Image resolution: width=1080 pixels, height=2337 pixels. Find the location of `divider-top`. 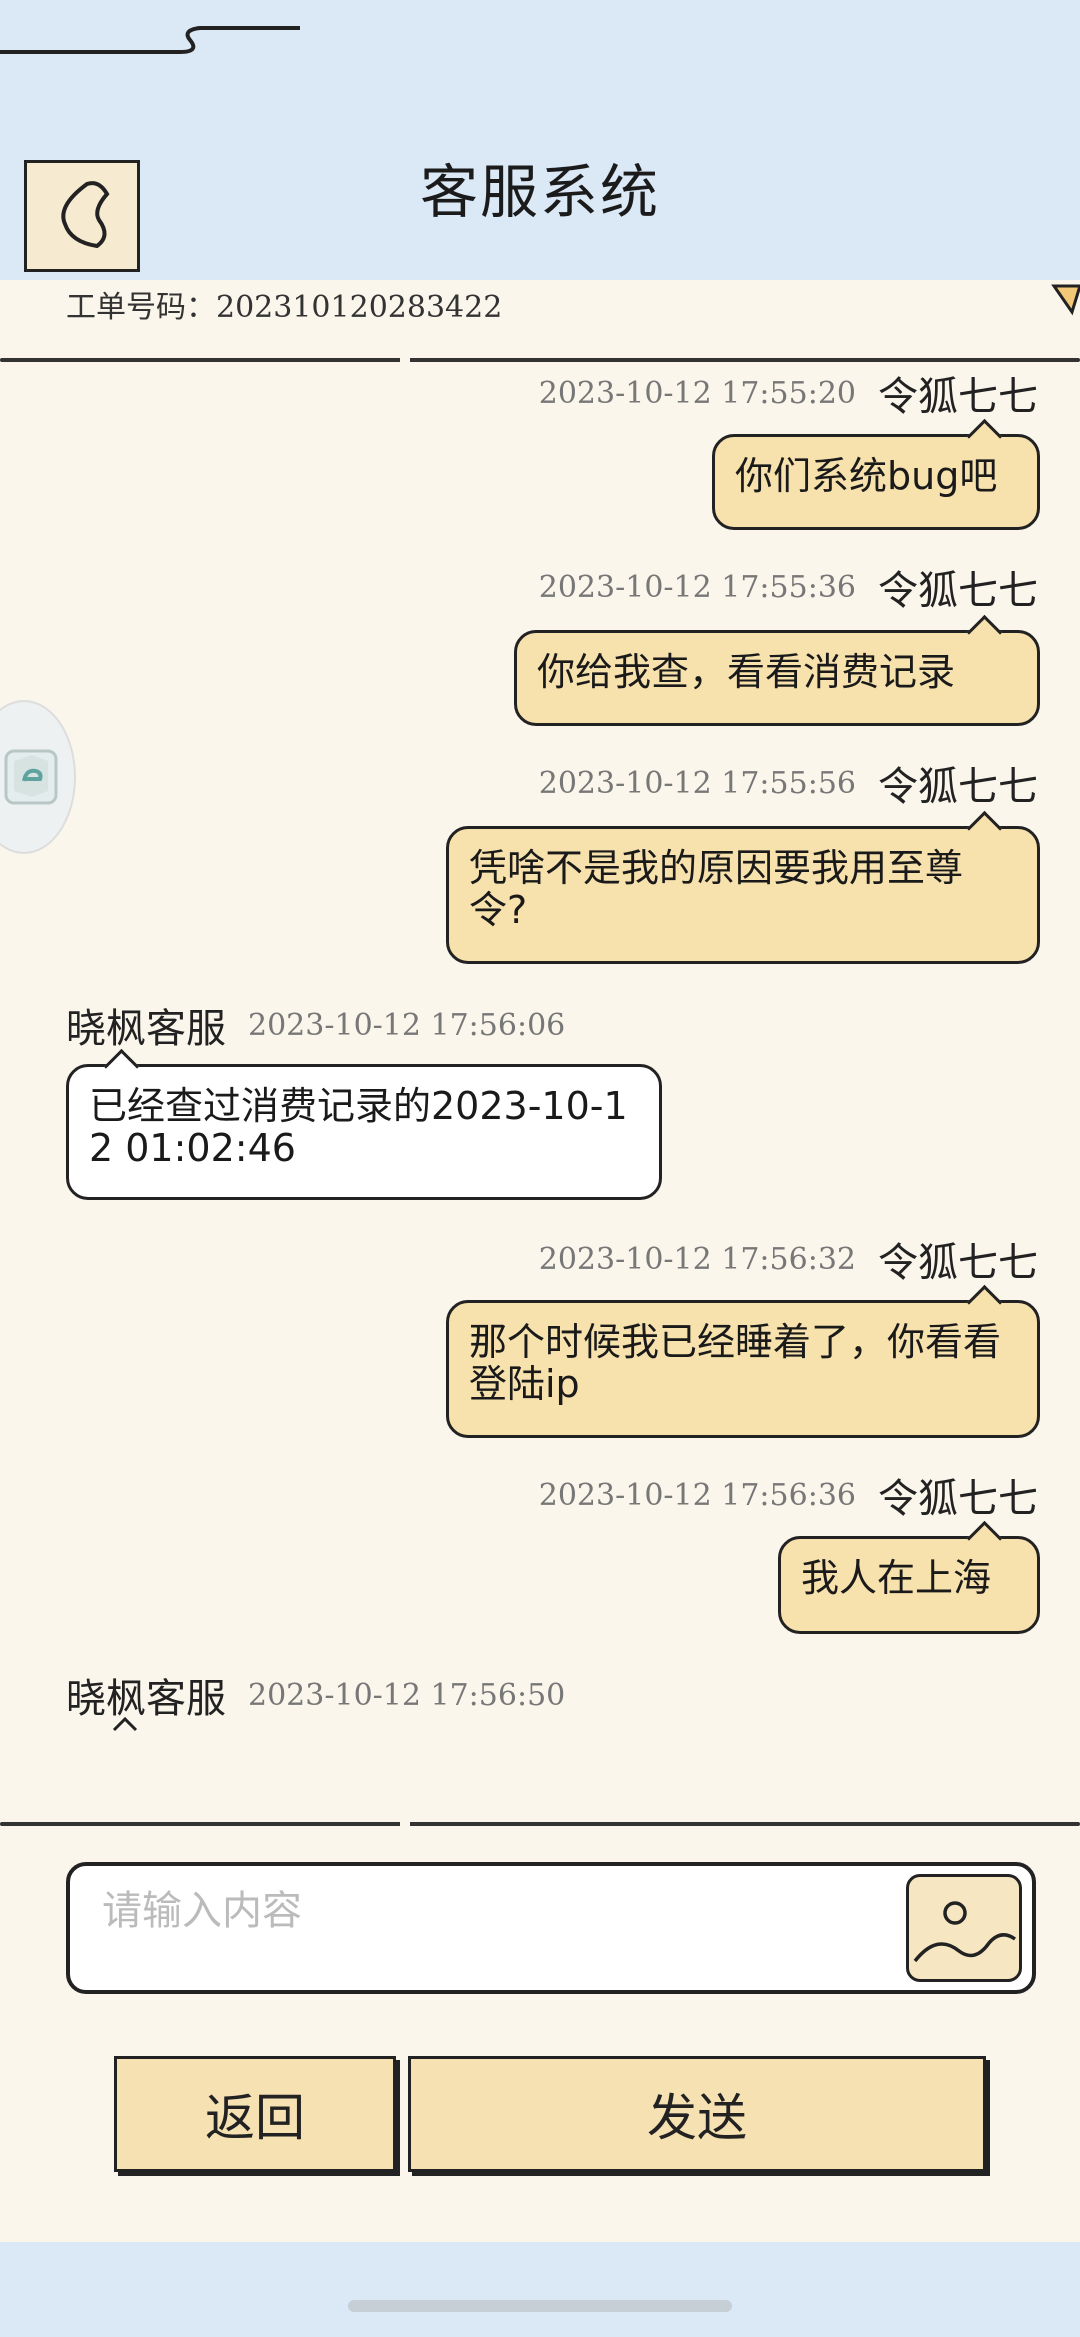

divider-top is located at coordinates (540, 360).